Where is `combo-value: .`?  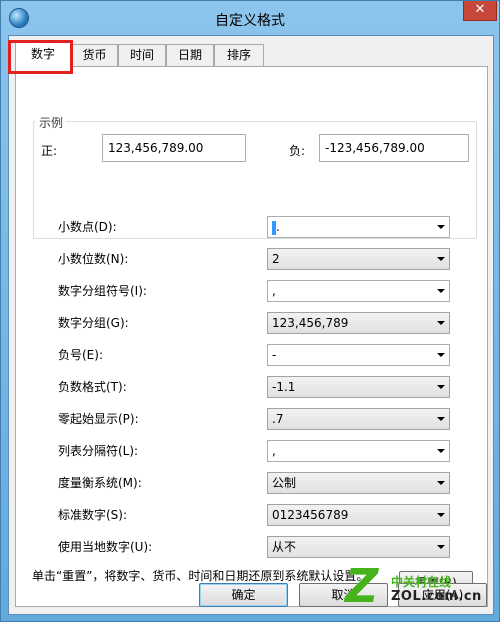 combo-value: . is located at coordinates (278, 227).